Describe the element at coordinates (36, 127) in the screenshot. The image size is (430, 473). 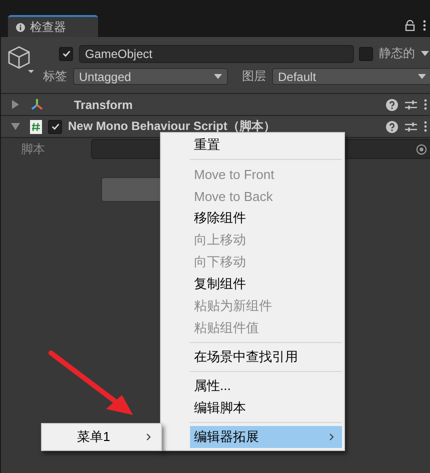
I see `script-icon` at that location.